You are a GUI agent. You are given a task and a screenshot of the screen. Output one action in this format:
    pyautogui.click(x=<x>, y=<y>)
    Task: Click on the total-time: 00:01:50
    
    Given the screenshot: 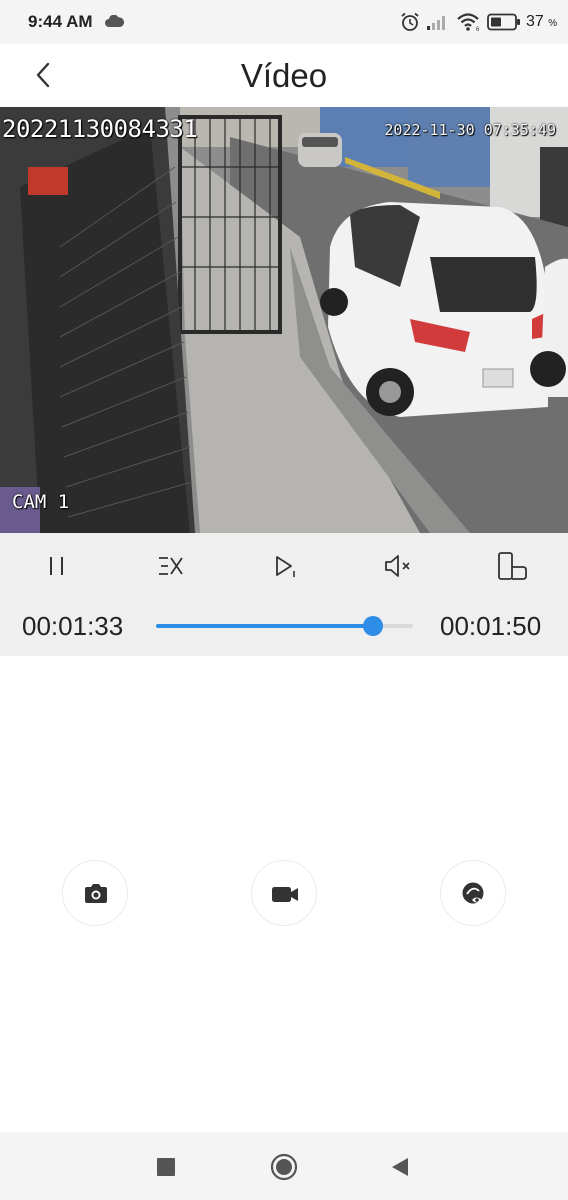 What is the action you would take?
    pyautogui.click(x=491, y=626)
    